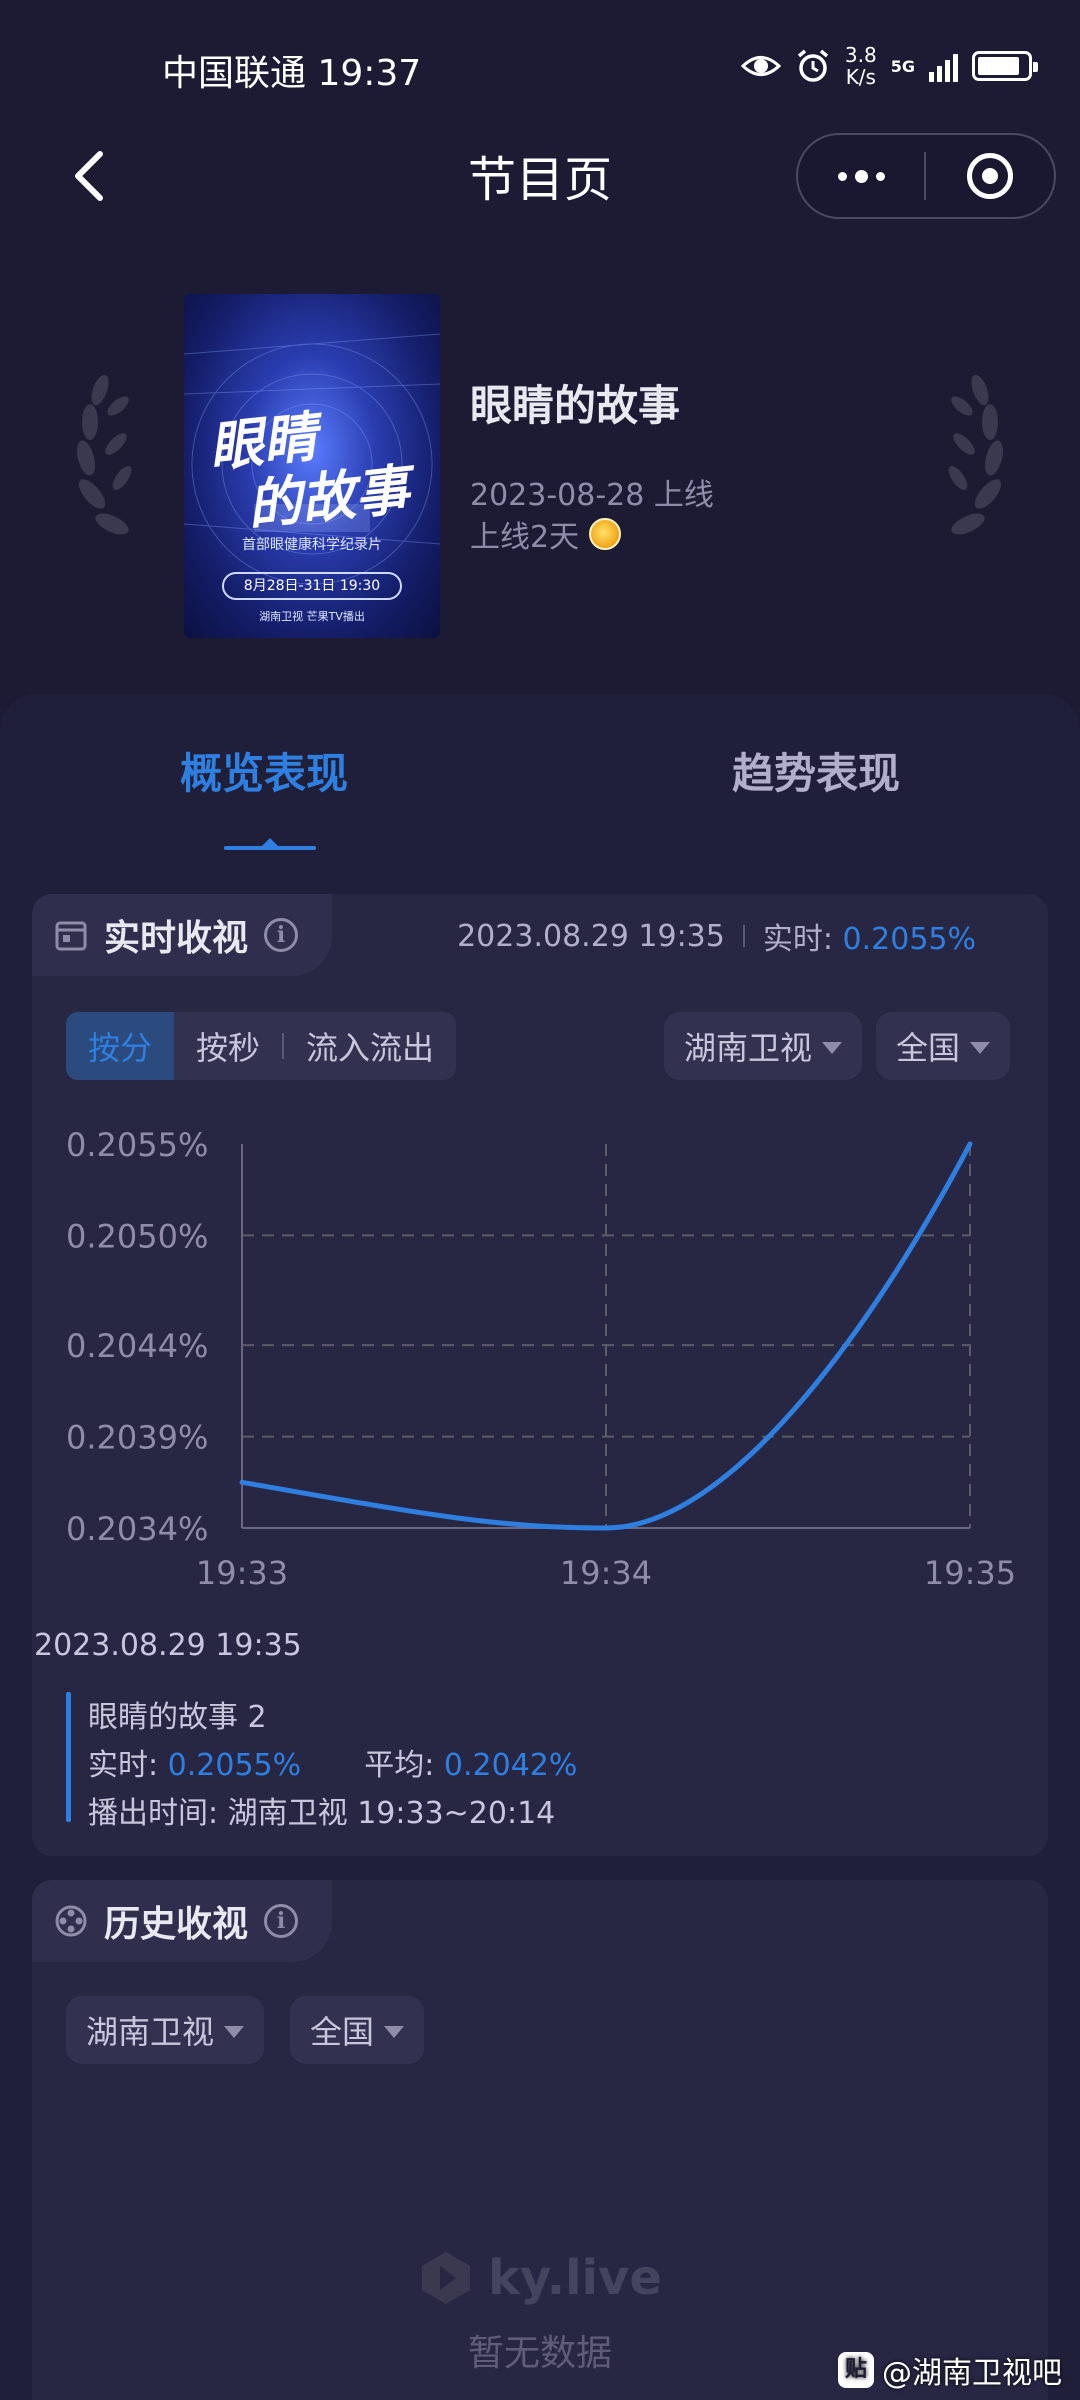 Image resolution: width=1080 pixels, height=2400 pixels. What do you see at coordinates (150, 2032) in the screenshot?
I see `history-channel-dropdown-value: 湖南卫视` at bounding box center [150, 2032].